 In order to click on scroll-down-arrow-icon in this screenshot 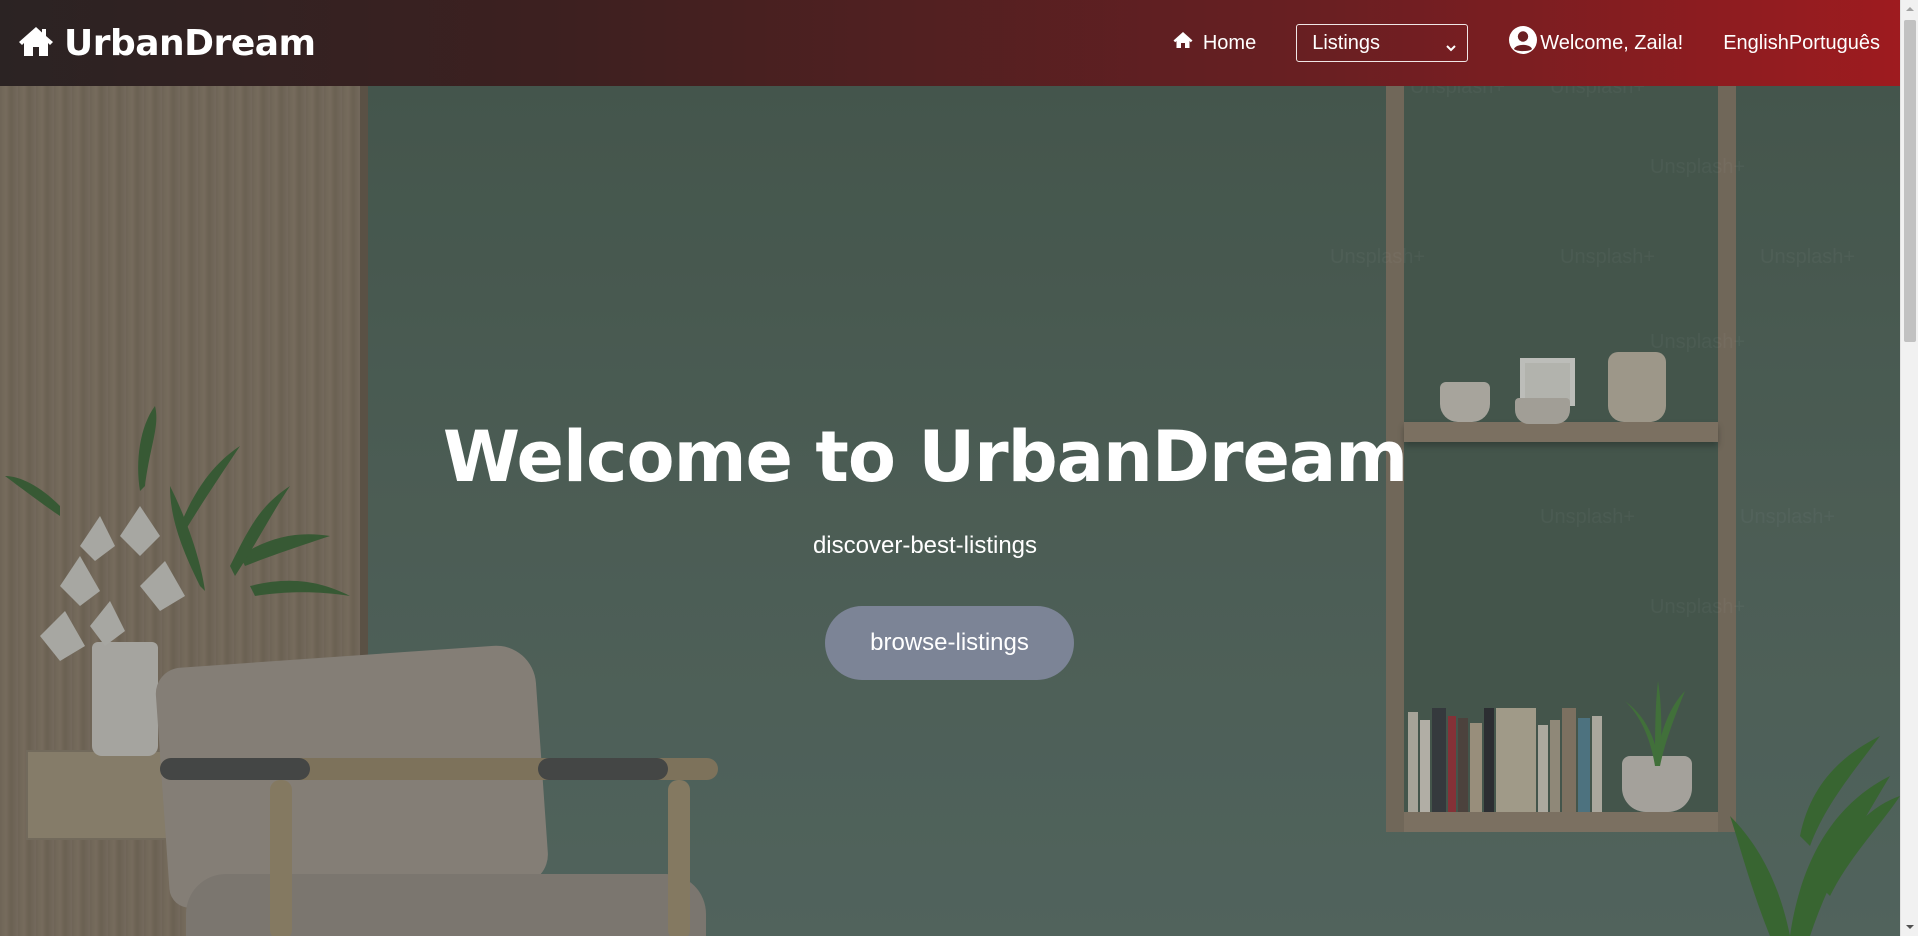, I will do `click(1909, 927)`.